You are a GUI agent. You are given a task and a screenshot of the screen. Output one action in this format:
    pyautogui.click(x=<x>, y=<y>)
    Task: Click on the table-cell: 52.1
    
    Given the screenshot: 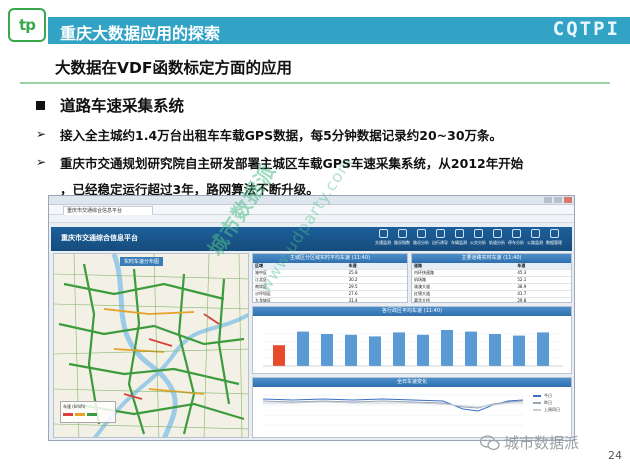 What is the action you would take?
    pyautogui.click(x=543, y=280)
    